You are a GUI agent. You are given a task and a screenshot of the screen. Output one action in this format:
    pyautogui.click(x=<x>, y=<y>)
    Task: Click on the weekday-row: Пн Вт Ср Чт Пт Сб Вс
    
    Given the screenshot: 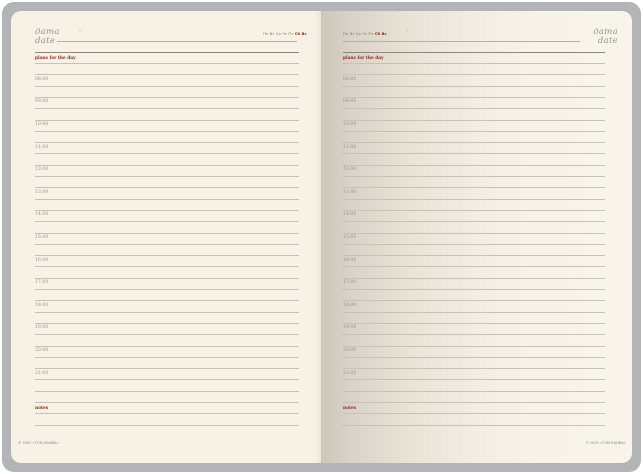 What is the action you would take?
    pyautogui.click(x=285, y=34)
    